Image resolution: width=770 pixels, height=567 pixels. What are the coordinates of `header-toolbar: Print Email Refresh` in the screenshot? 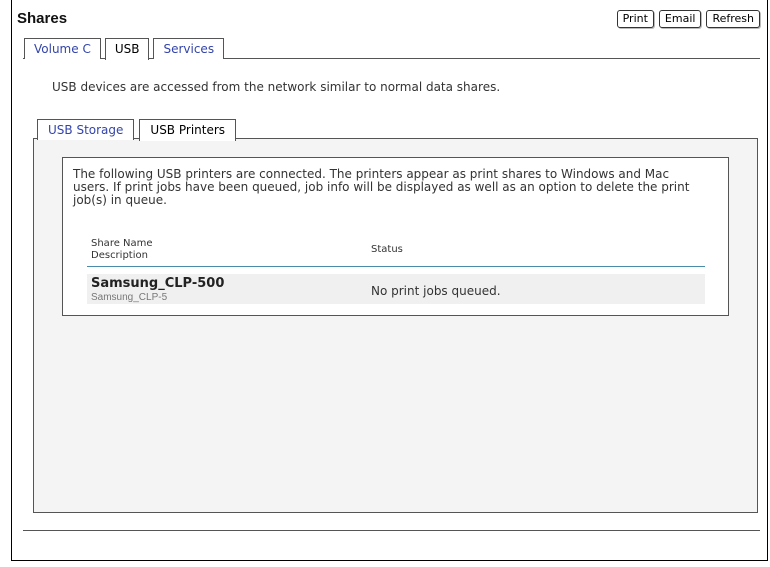 It's located at (688, 19).